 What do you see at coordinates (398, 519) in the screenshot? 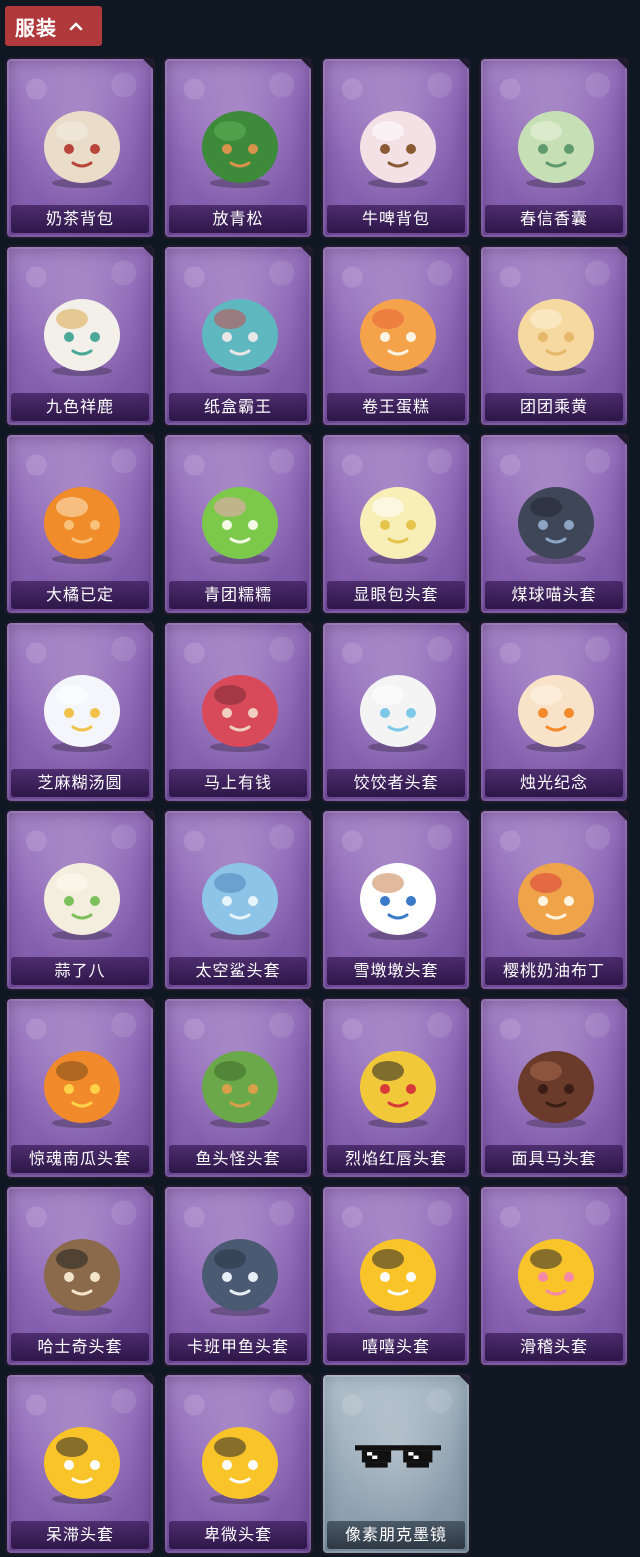
I see `lightbulb-head-icon` at bounding box center [398, 519].